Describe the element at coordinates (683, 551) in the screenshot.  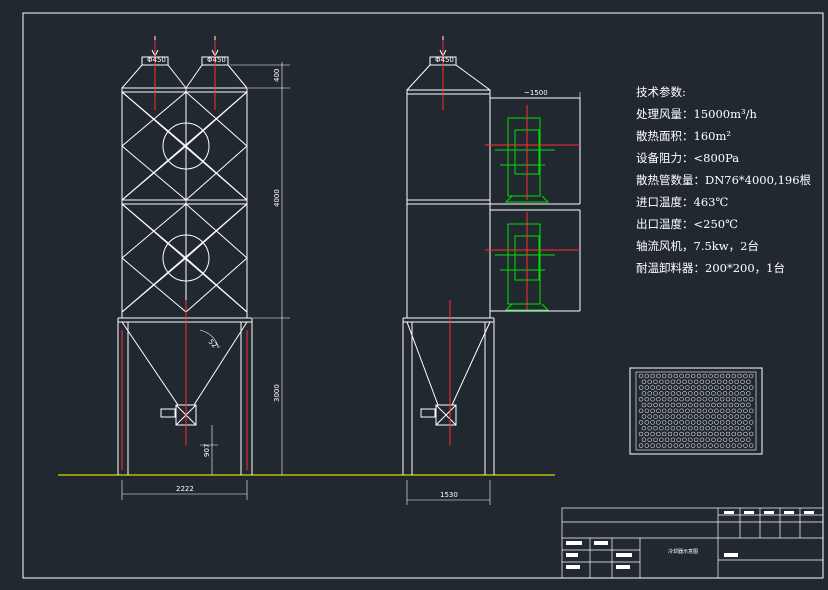
I see `drawing-name: 冷却器示意图` at that location.